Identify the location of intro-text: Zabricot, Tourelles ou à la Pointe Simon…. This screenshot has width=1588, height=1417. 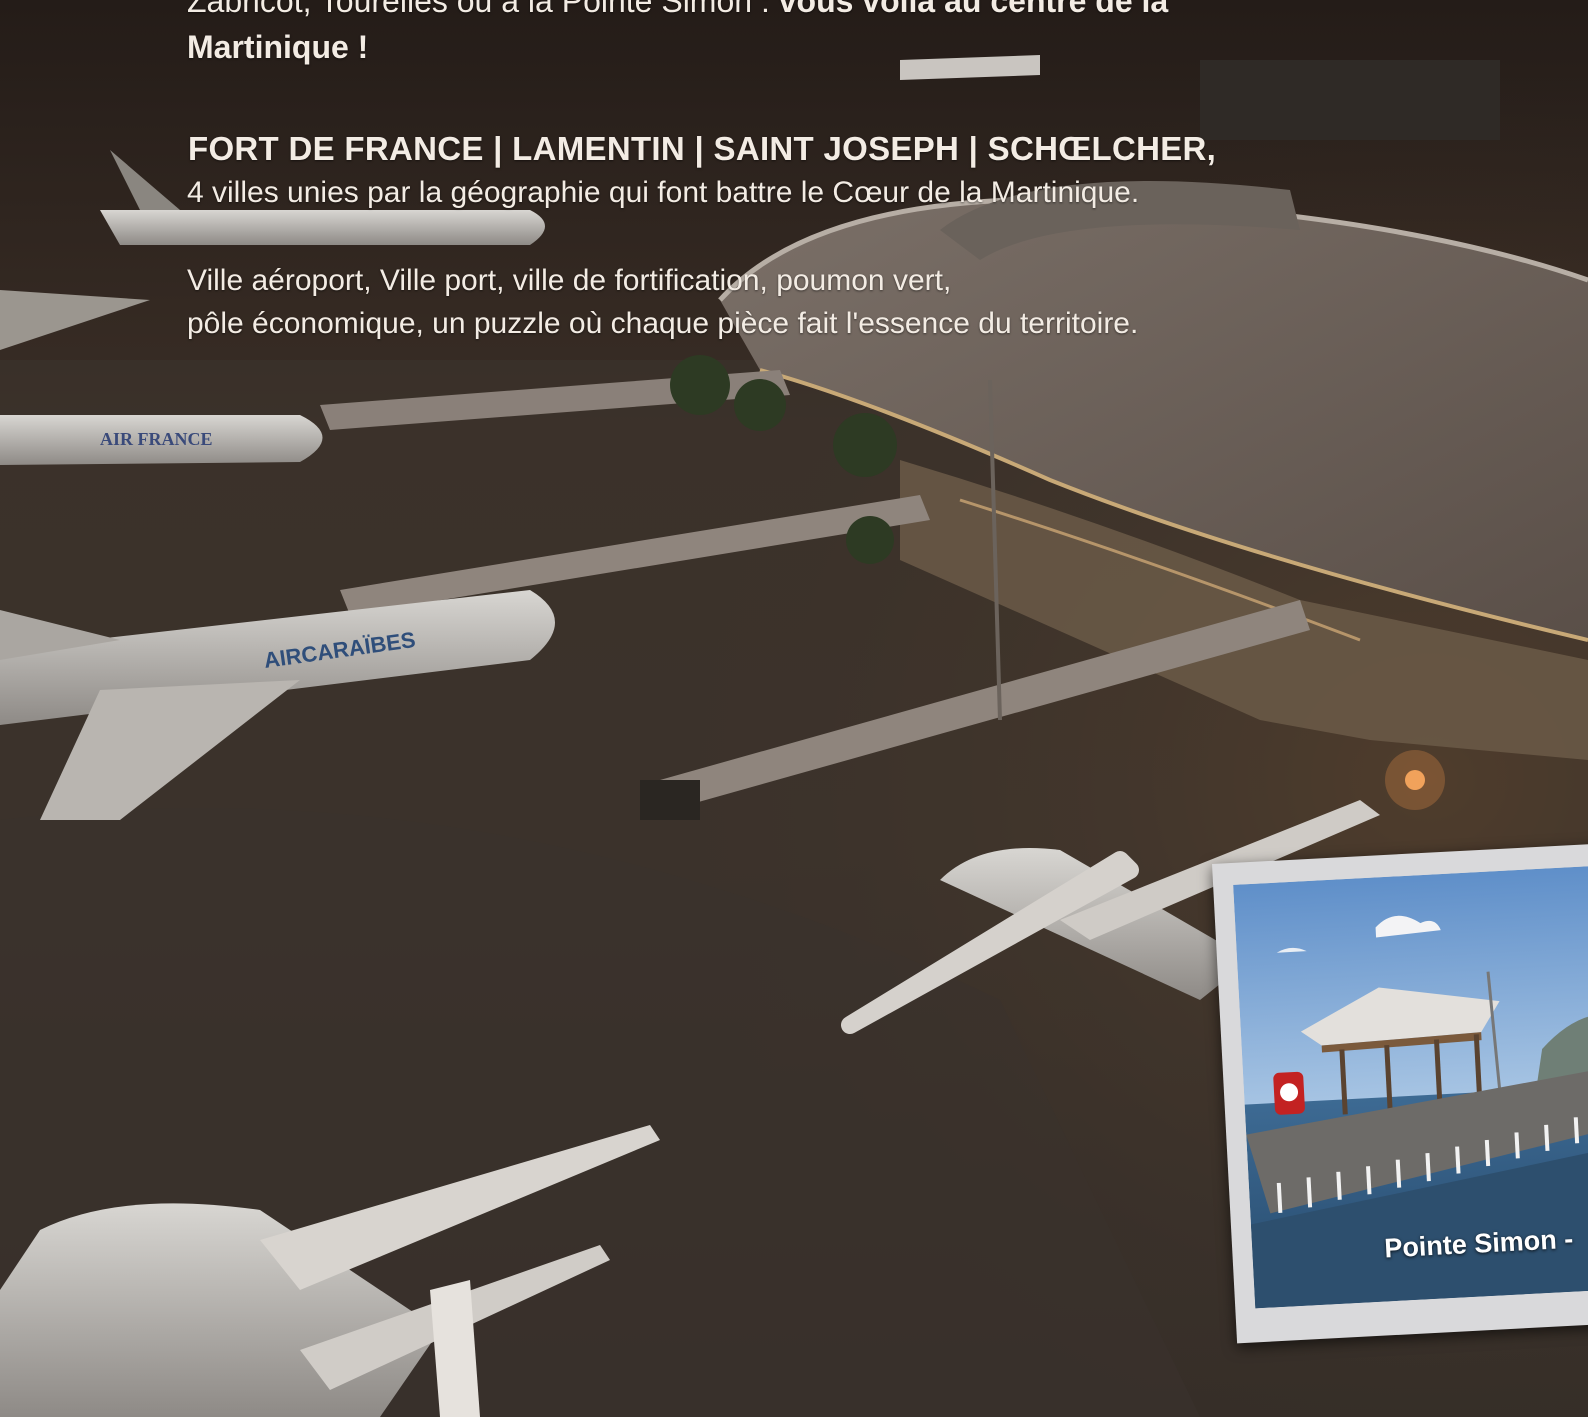
(677, 35).